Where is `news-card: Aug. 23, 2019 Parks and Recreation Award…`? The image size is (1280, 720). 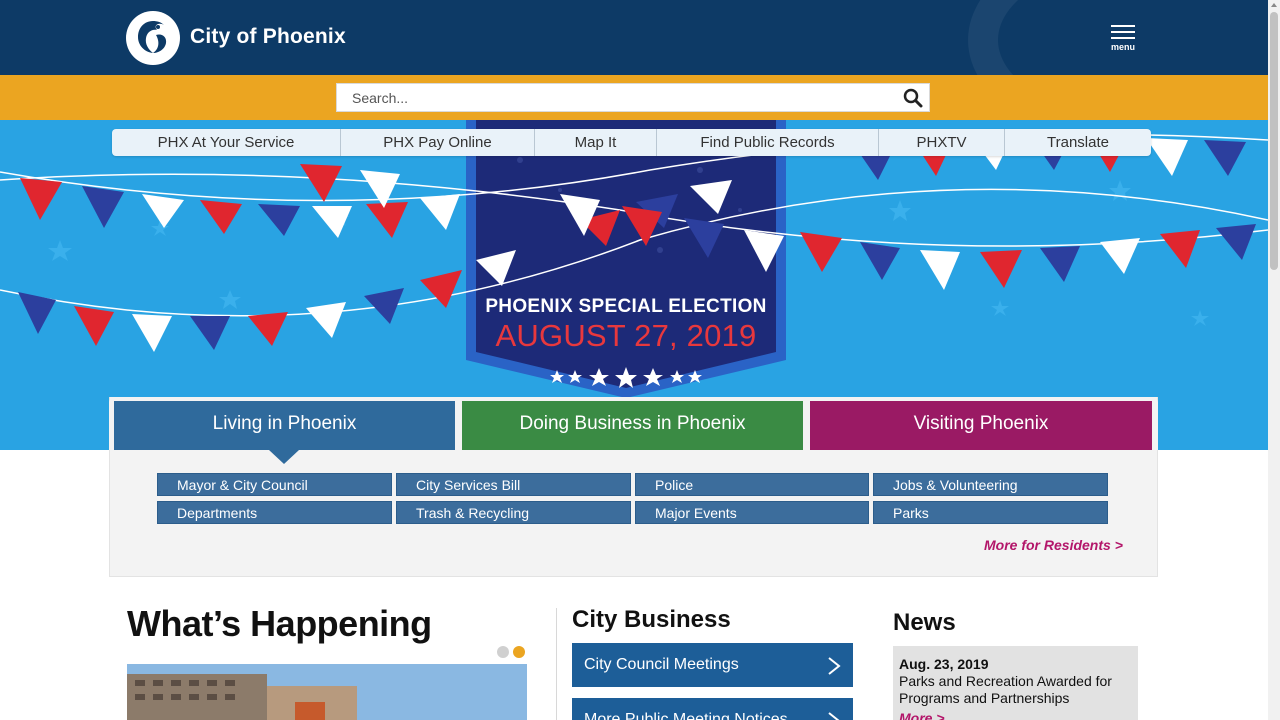 news-card: Aug. 23, 2019 Parks and Recreation Award… is located at coordinates (1015, 683).